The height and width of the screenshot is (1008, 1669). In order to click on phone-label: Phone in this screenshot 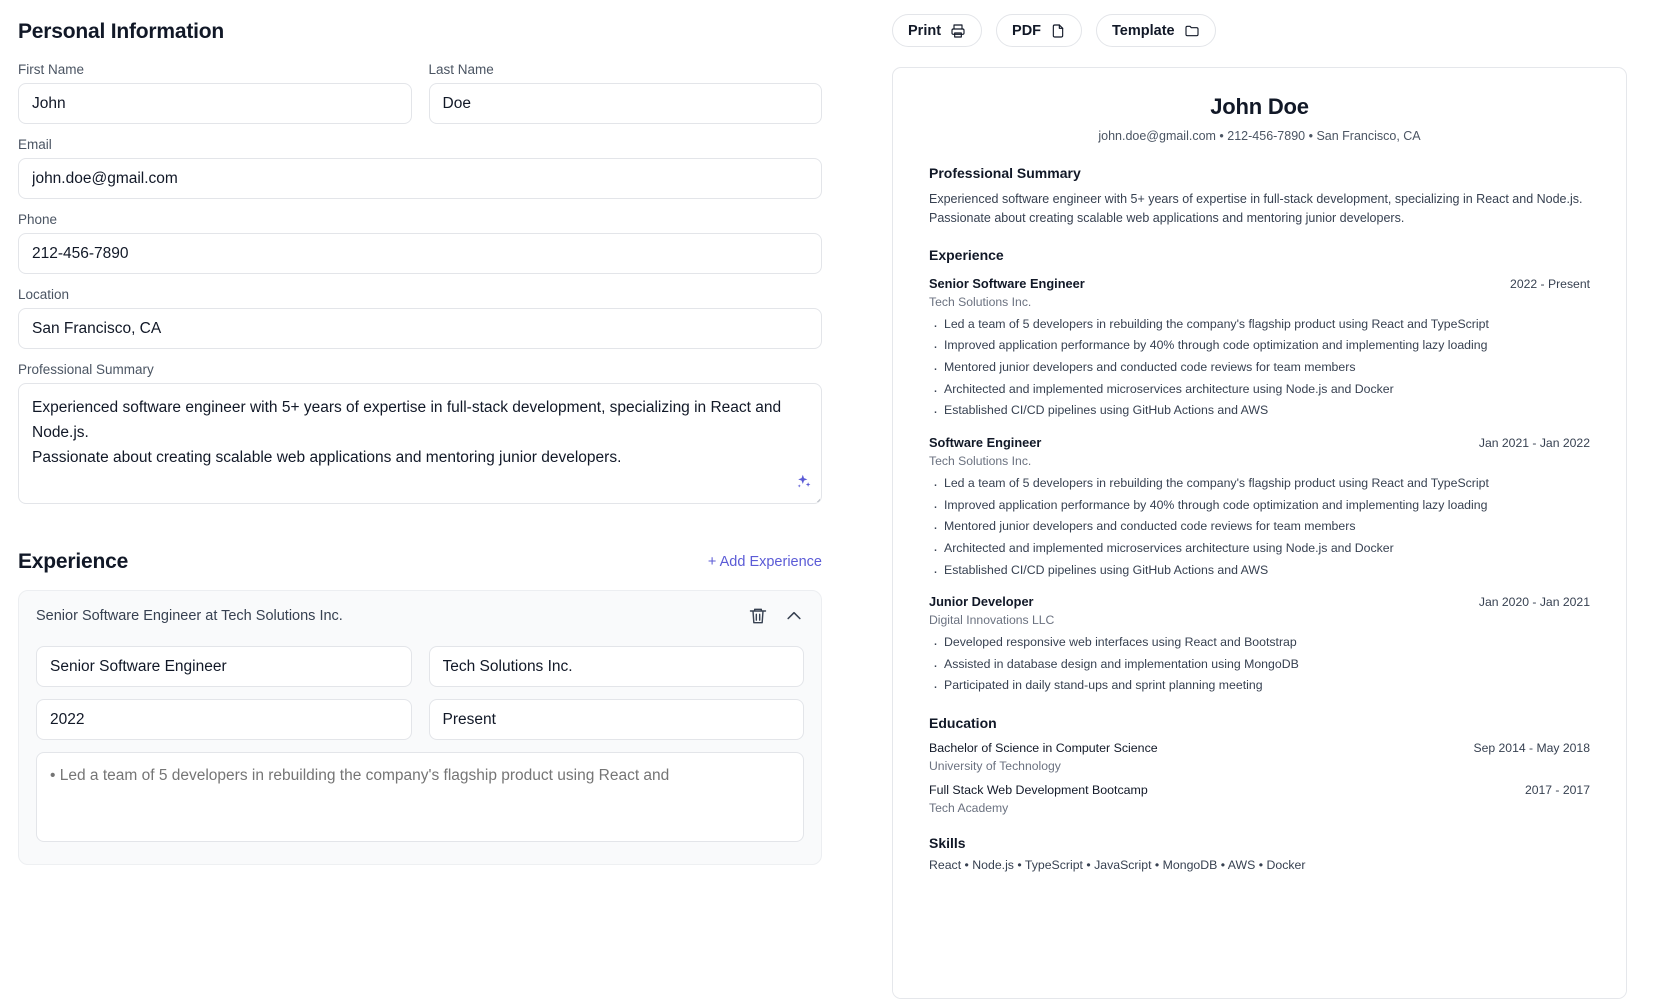, I will do `click(38, 219)`.